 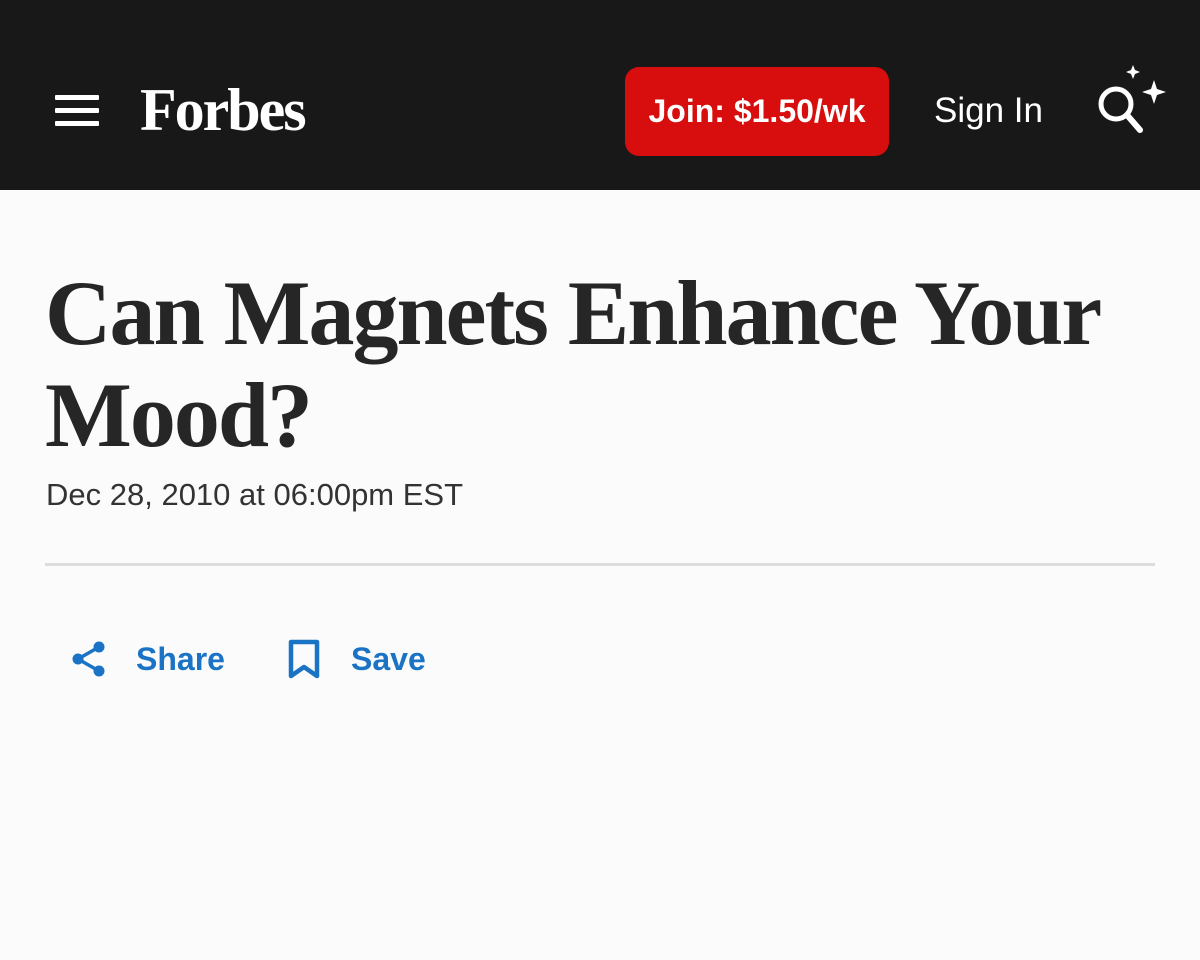 I want to click on forbes-logo: Forbes, so click(x=223, y=110).